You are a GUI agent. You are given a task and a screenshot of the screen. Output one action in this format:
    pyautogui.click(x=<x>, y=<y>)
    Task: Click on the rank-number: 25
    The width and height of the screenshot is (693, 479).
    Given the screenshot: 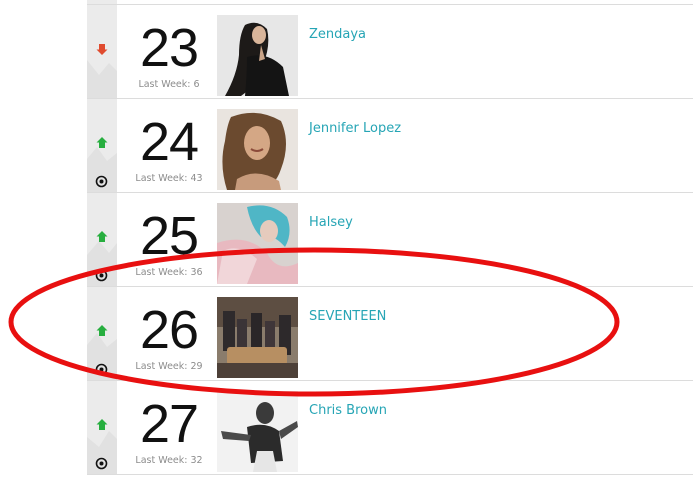 What is the action you would take?
    pyautogui.click(x=169, y=236)
    